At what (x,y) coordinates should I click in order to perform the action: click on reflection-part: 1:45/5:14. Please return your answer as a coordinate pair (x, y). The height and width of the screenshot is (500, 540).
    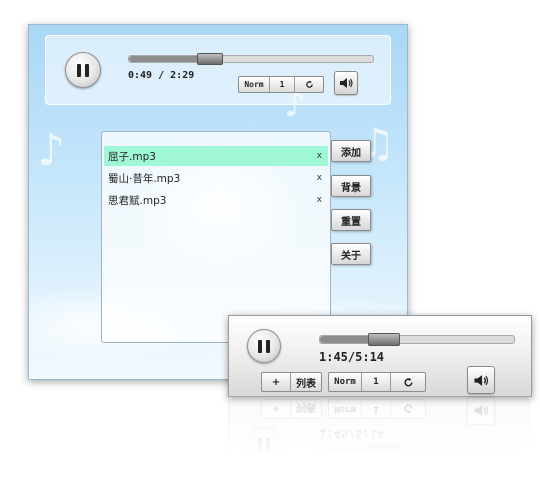
    Looking at the image, I should click on (352, 434).